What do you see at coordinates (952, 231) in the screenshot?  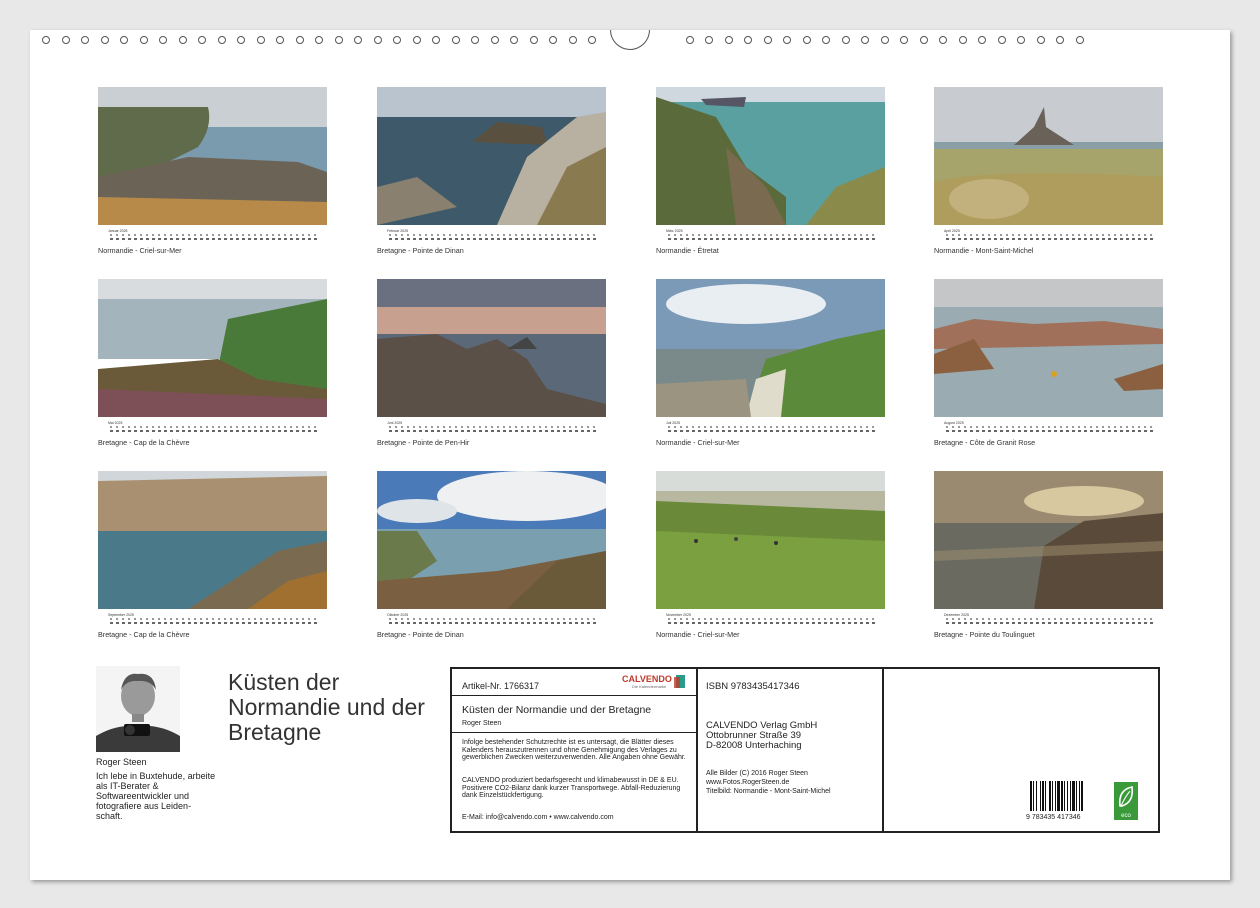 I see `month-name: April 2025` at bounding box center [952, 231].